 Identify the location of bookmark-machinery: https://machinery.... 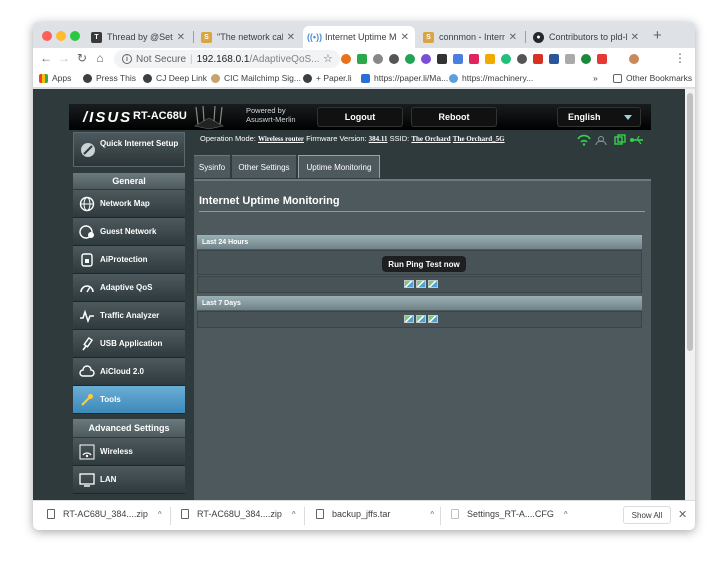
(491, 78).